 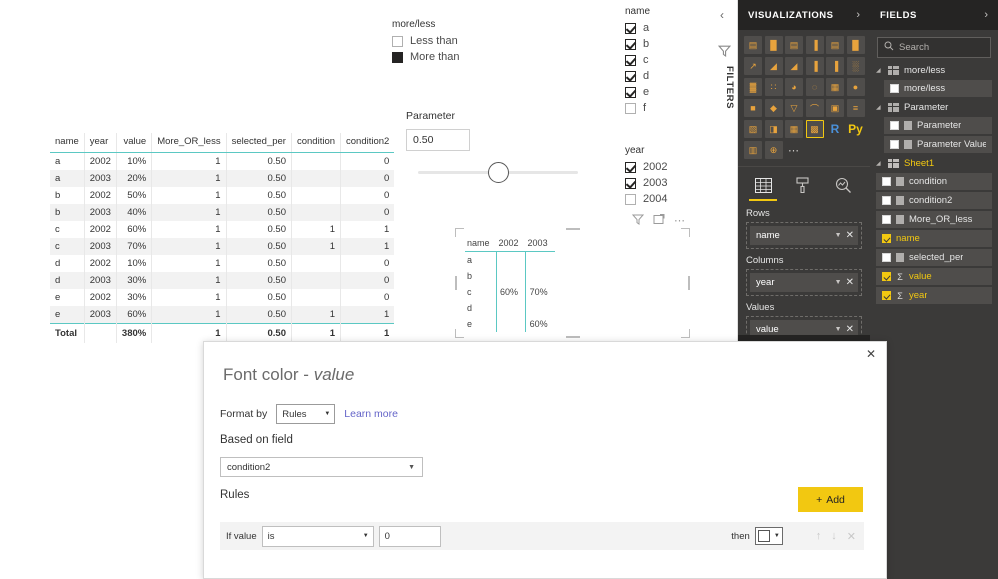 I want to click on matrix-icon: ▩, so click(x=814, y=129).